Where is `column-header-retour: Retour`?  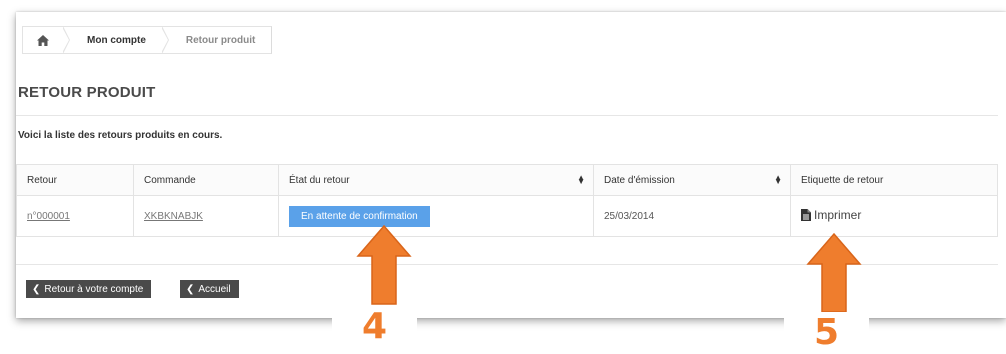
column-header-retour: Retour is located at coordinates (75, 180).